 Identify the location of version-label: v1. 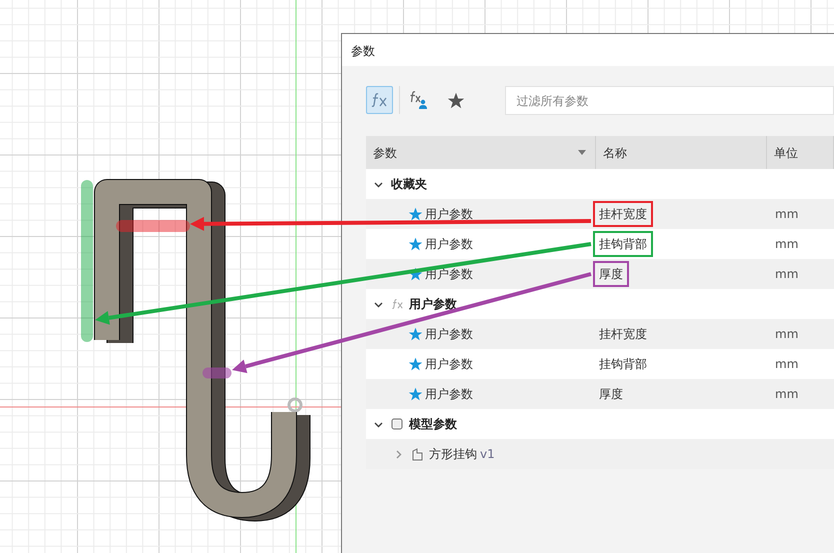
(487, 454).